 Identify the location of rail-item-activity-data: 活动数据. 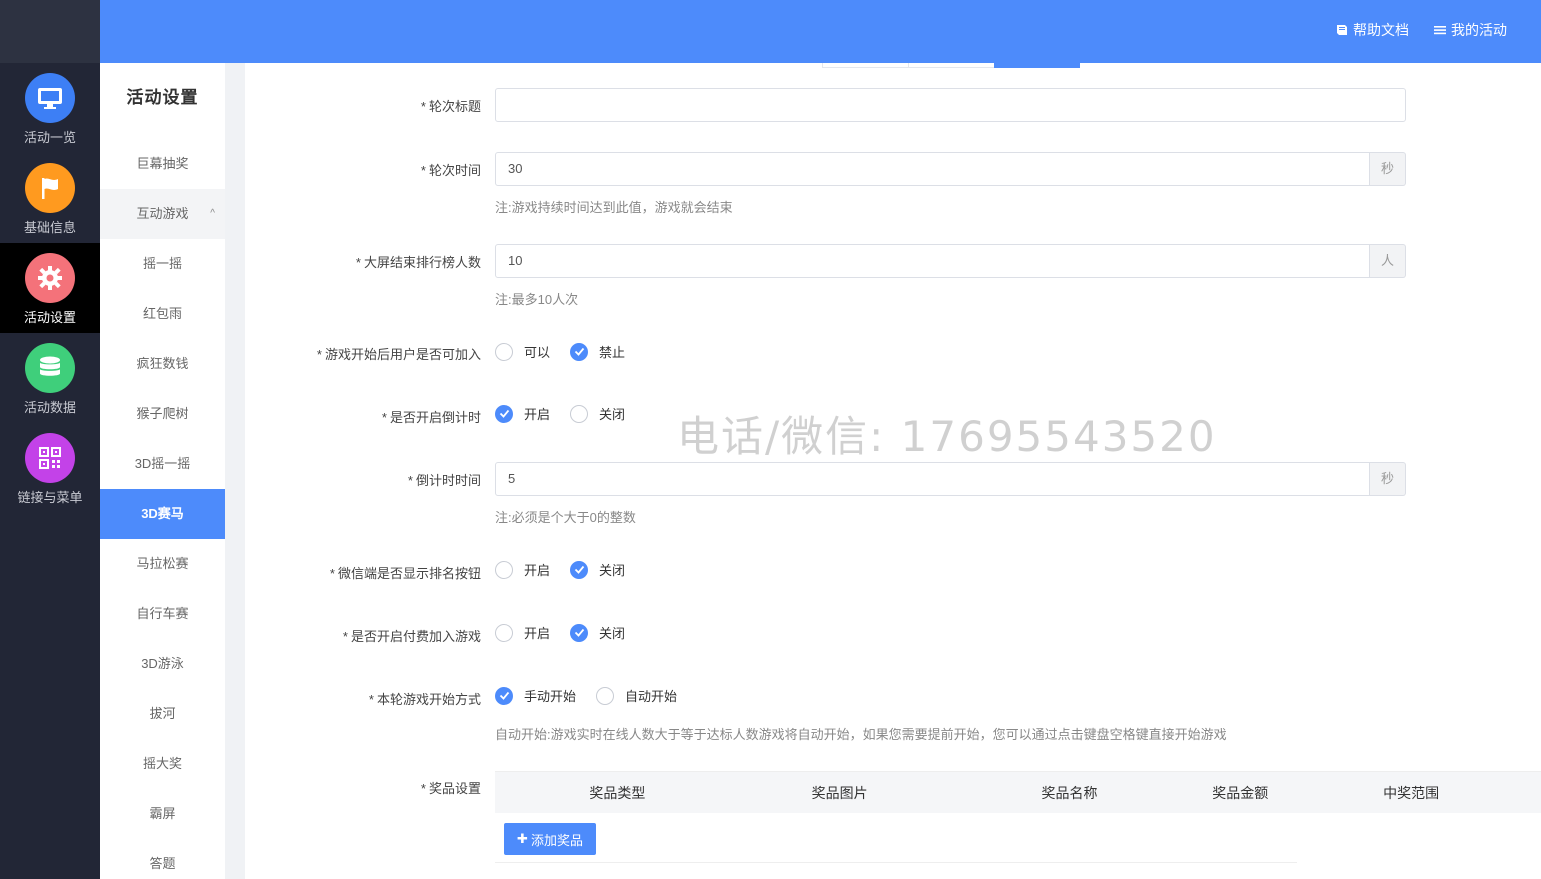
(50, 378).